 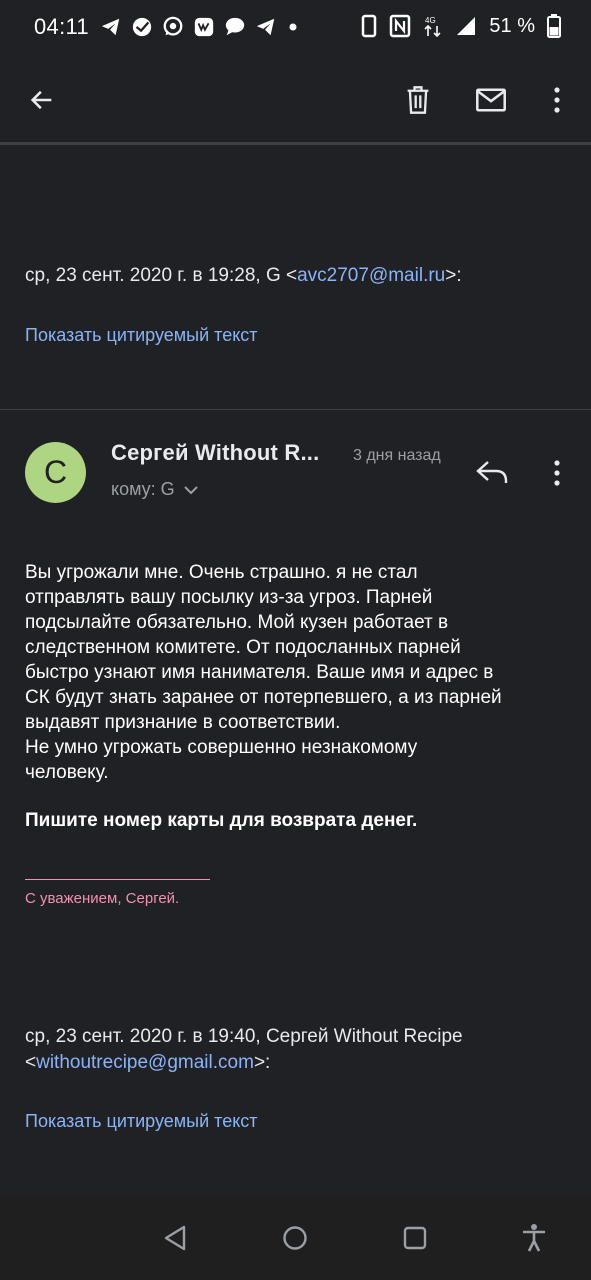 I want to click on avatar: С, so click(x=55, y=472).